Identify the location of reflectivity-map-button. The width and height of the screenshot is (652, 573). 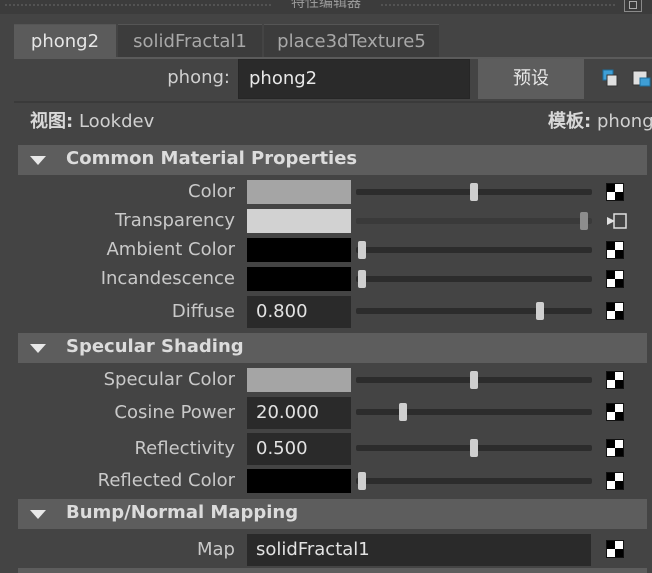
(615, 448).